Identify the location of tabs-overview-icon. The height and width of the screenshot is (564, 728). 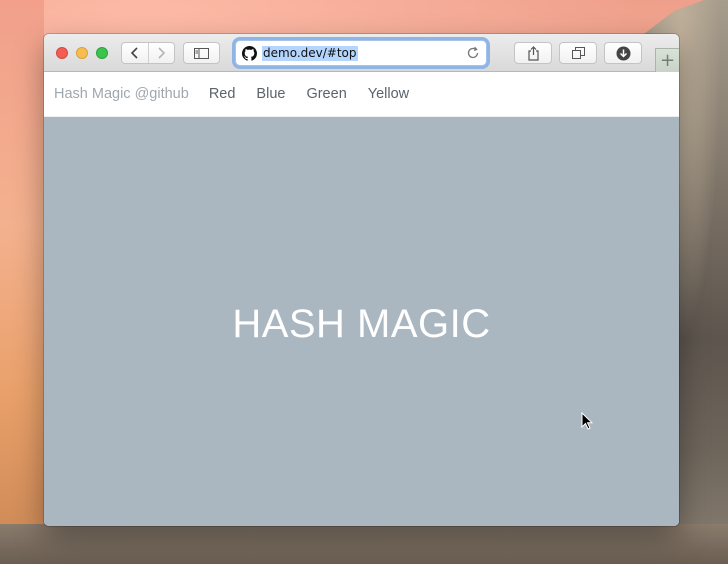
(578, 53).